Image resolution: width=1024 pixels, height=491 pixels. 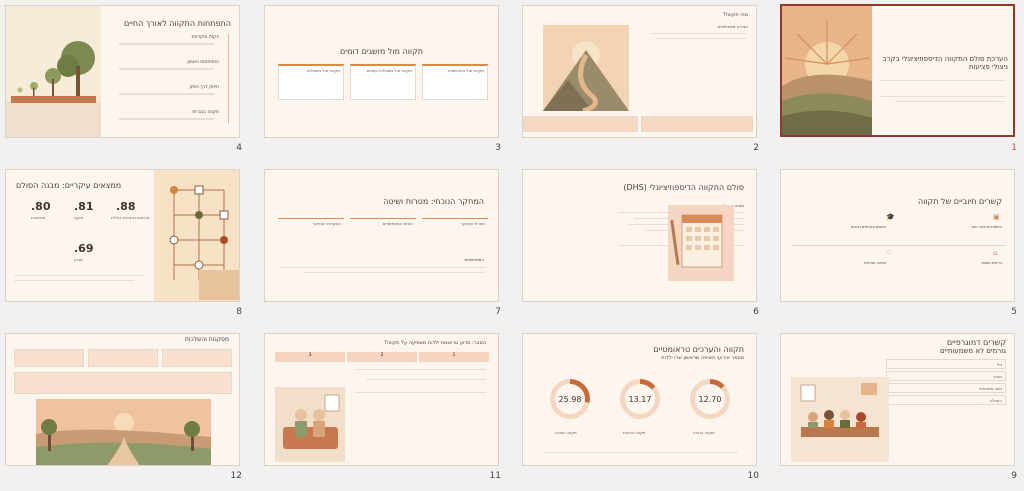 I want to click on slide-number: 1, so click(x=1014, y=148).